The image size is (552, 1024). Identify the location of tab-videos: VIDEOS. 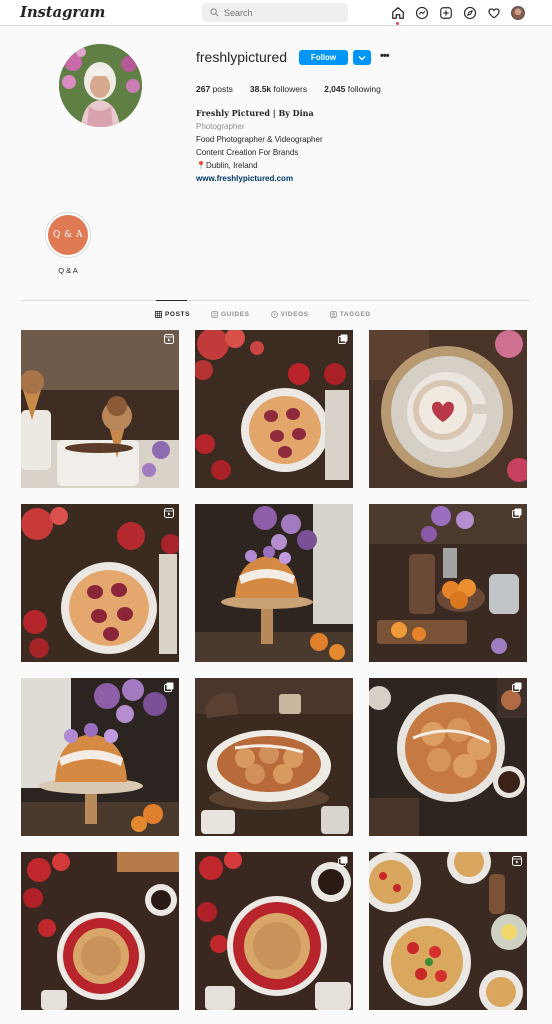
(289, 314).